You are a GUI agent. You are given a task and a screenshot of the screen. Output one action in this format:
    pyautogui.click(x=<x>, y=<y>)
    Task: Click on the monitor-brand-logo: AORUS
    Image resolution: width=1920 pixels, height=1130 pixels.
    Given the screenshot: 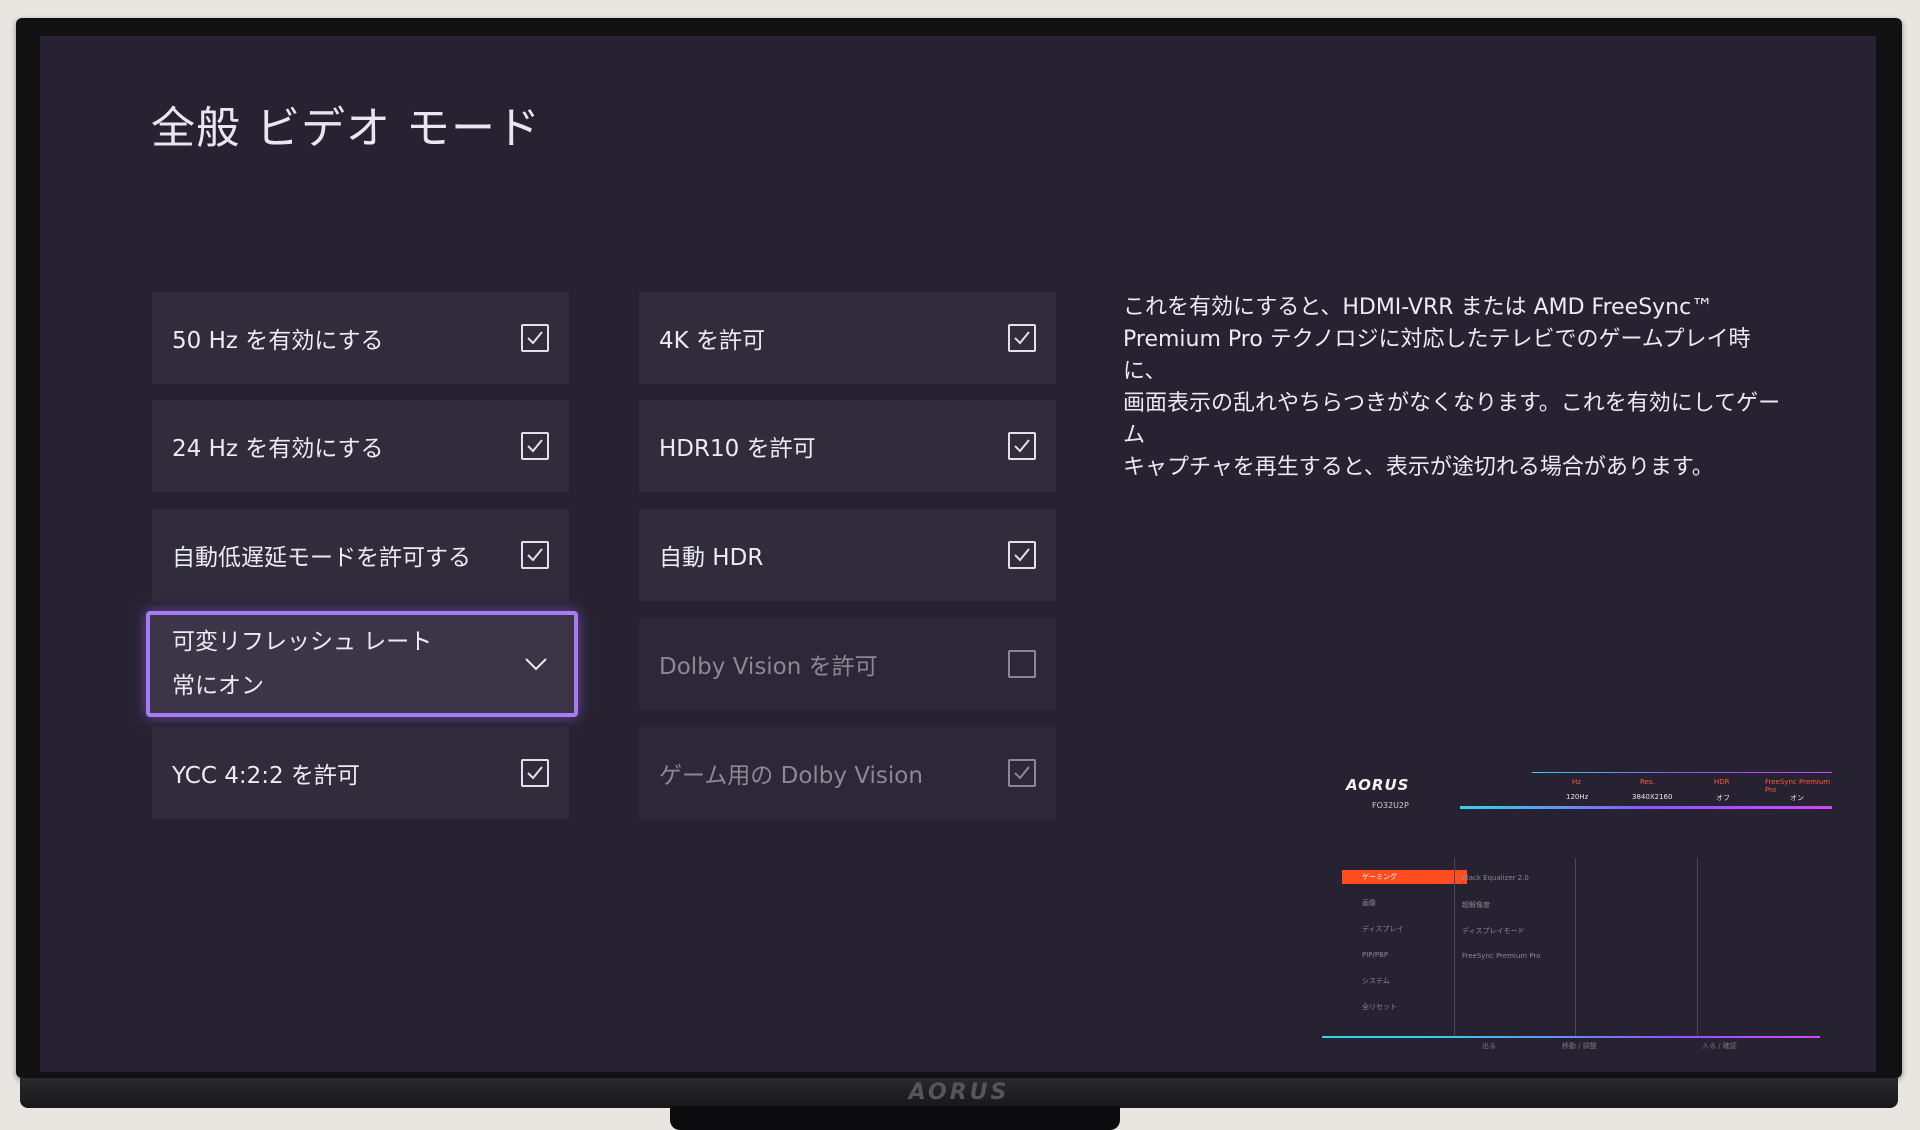 What is the action you would take?
    pyautogui.click(x=959, y=1092)
    